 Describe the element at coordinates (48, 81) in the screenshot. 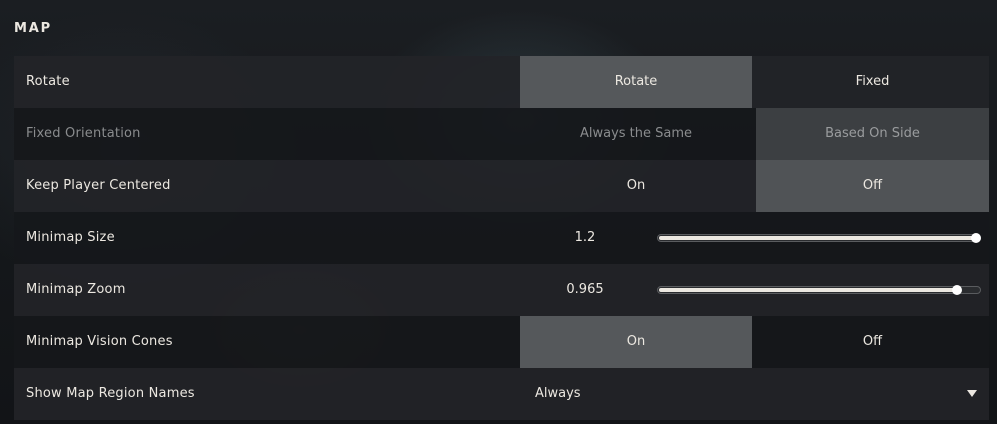

I see `setting-label: Rotate` at that location.